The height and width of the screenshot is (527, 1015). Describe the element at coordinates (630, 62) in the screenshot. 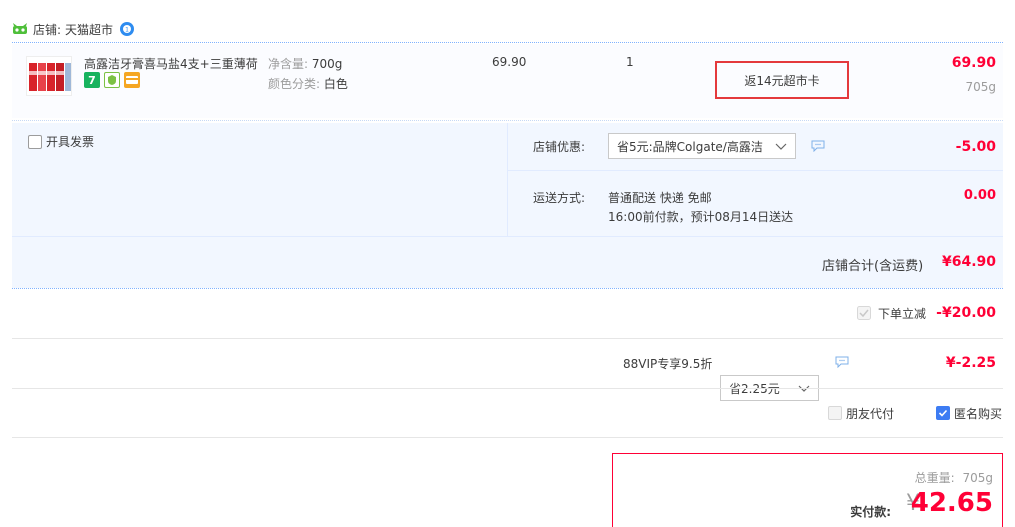

I see `quantity: 1` at that location.